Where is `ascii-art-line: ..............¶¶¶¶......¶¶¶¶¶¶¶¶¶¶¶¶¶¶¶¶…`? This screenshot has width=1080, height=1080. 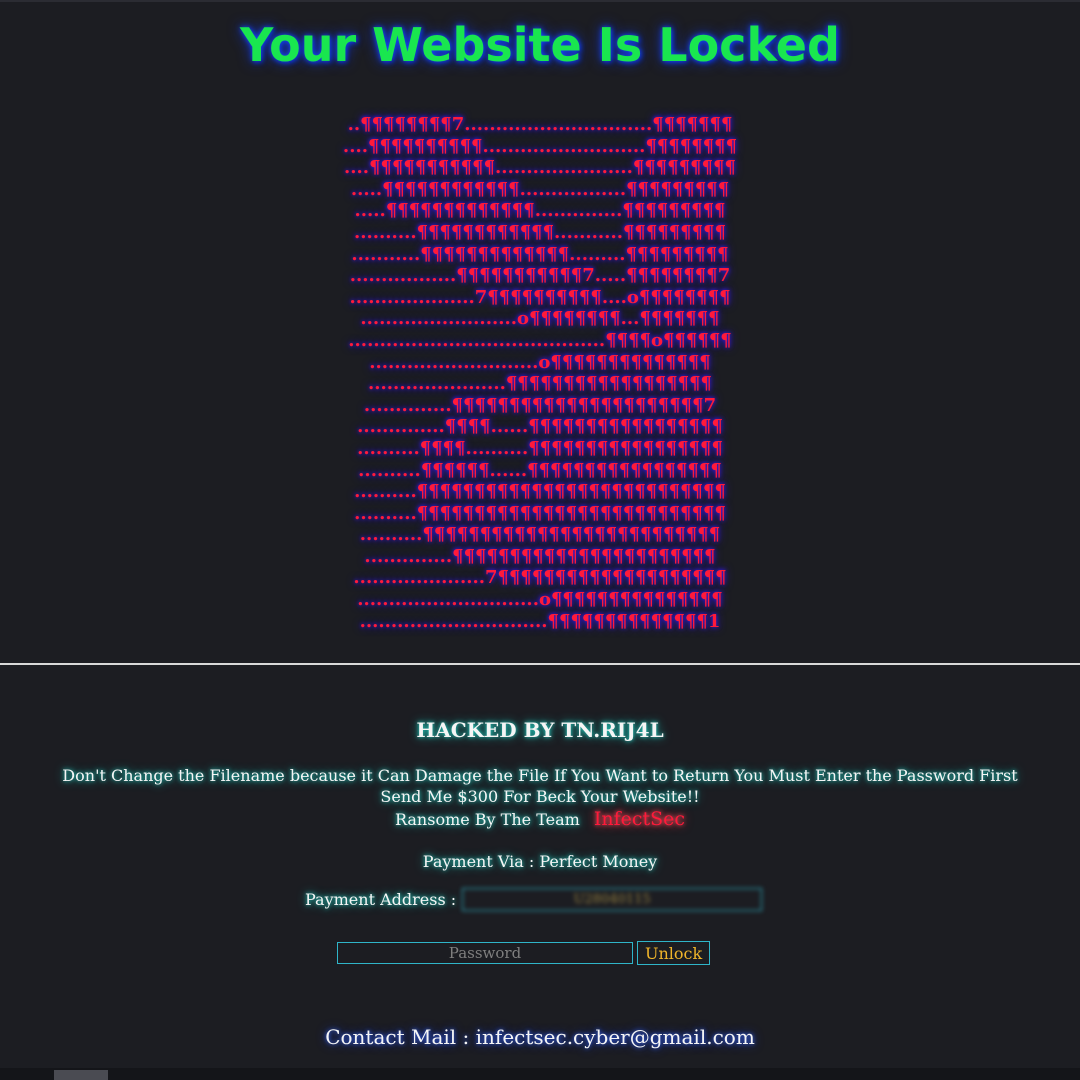
ascii-art-line: ..............¶¶¶¶......¶¶¶¶¶¶¶¶¶¶¶¶¶¶¶¶… is located at coordinates (540, 427).